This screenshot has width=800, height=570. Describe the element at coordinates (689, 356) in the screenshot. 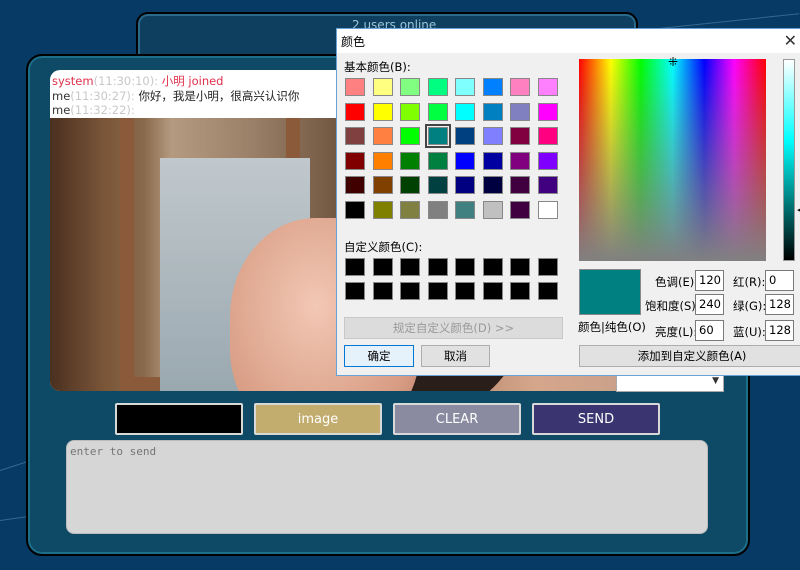

I see `add-to-custom-colors-button: 添加到自定义颜色(A)` at that location.